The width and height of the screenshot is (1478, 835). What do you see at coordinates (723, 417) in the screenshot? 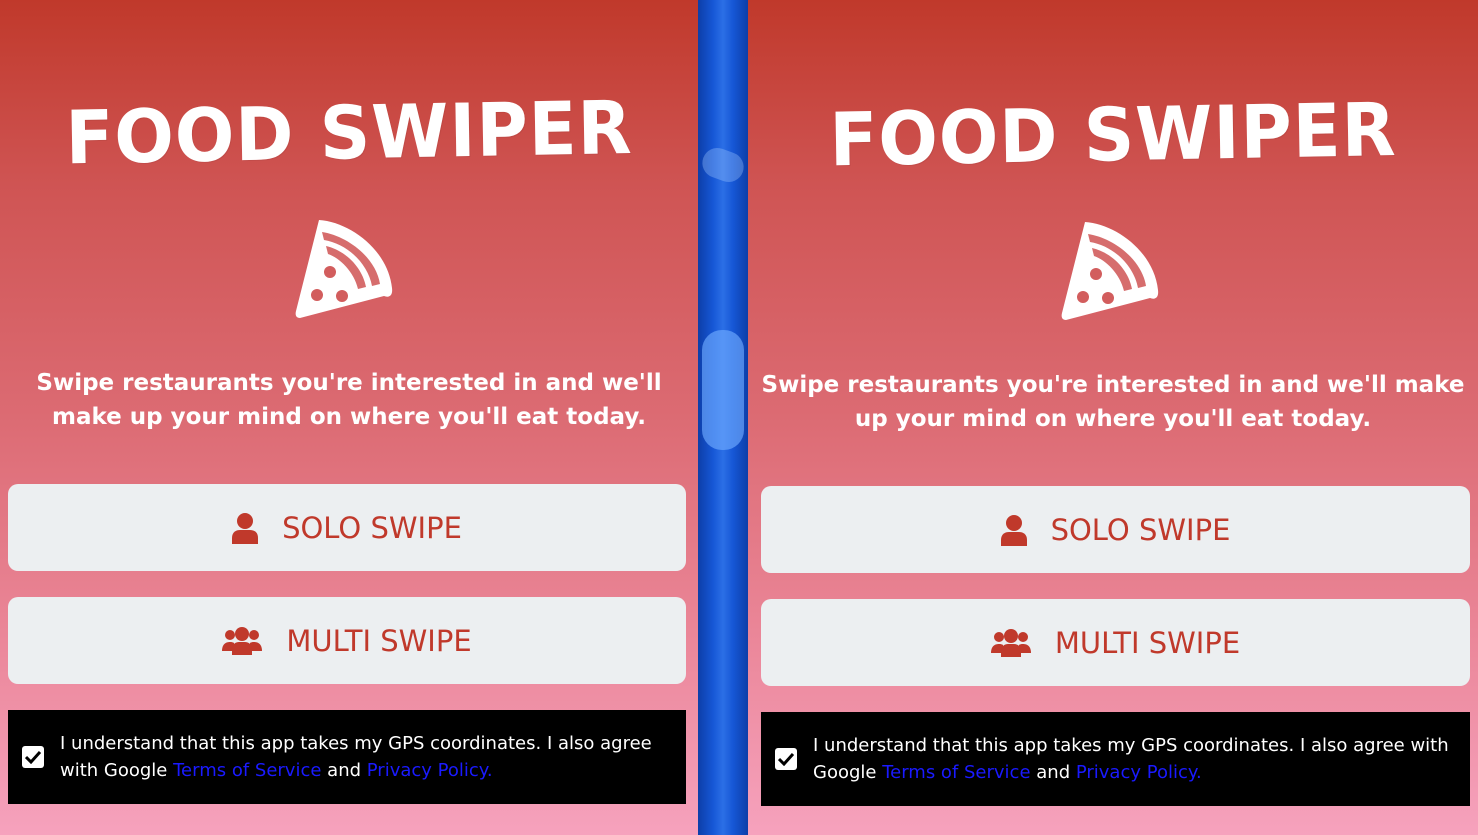
I see `window-divider` at bounding box center [723, 417].